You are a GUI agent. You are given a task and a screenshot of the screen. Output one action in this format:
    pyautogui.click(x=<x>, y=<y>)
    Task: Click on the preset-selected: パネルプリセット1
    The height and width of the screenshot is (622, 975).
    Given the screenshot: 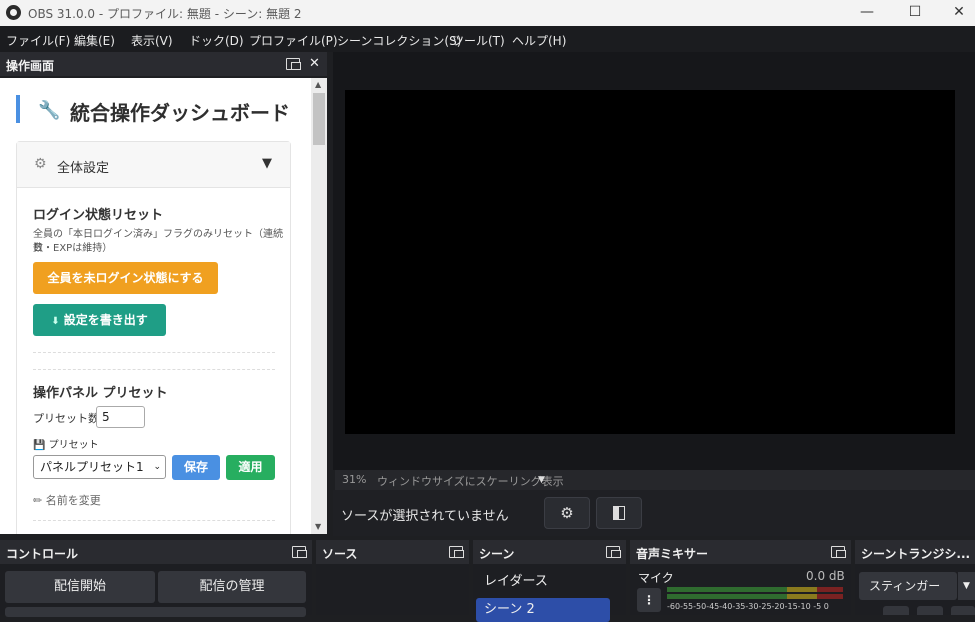 What is the action you would take?
    pyautogui.click(x=92, y=467)
    